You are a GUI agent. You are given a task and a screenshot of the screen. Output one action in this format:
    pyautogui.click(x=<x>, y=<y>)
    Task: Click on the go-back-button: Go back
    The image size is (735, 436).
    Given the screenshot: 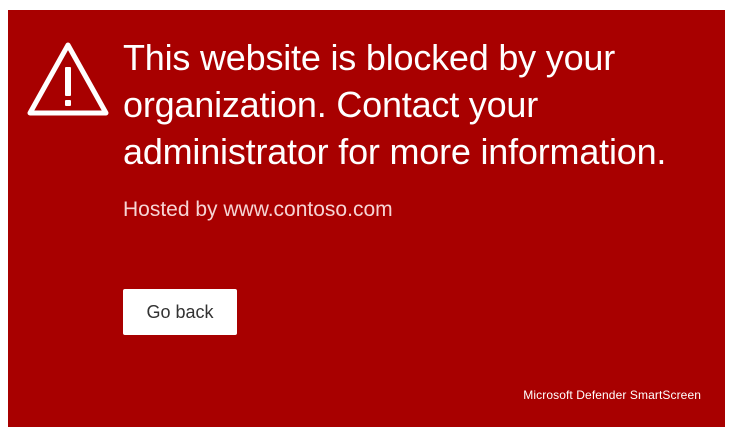 What is the action you would take?
    pyautogui.click(x=180, y=312)
    